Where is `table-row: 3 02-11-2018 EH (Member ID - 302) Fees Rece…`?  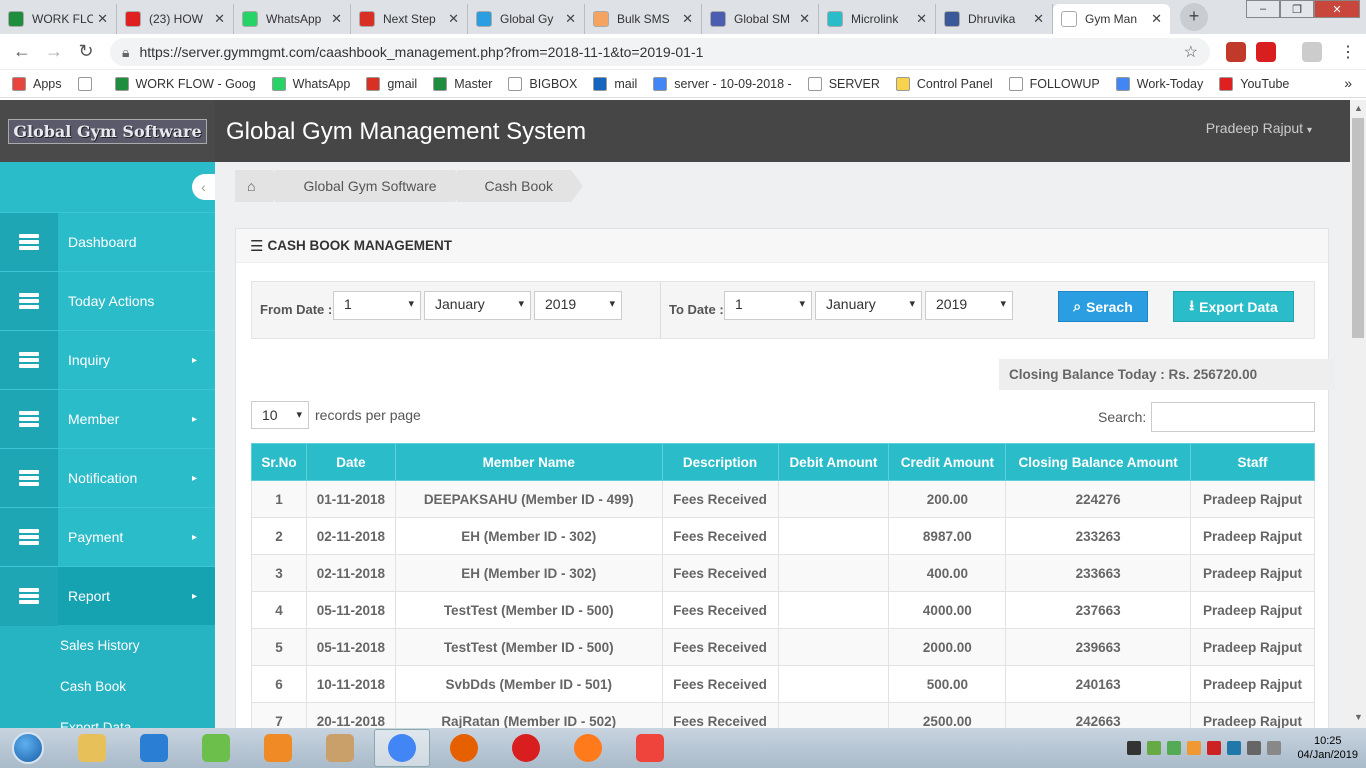
table-row: 3 02-11-2018 EH (Member ID - 302) Fees Rece… is located at coordinates (783, 573).